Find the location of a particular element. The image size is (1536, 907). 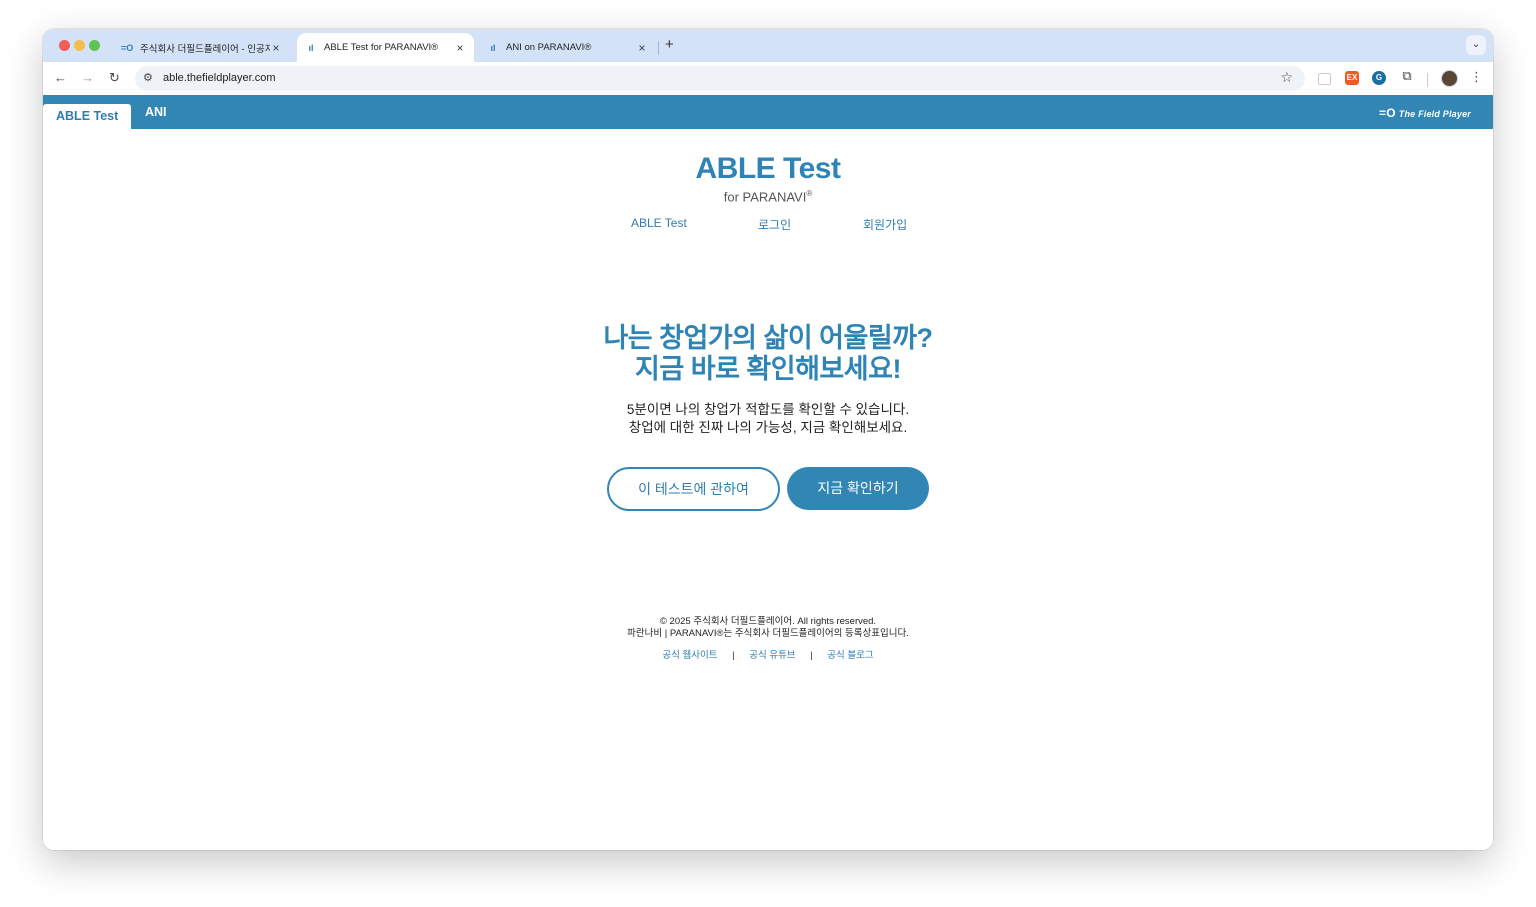

headline-line-1: 나는 창업가의 삶이 어울릴까? is located at coordinates (768, 338).